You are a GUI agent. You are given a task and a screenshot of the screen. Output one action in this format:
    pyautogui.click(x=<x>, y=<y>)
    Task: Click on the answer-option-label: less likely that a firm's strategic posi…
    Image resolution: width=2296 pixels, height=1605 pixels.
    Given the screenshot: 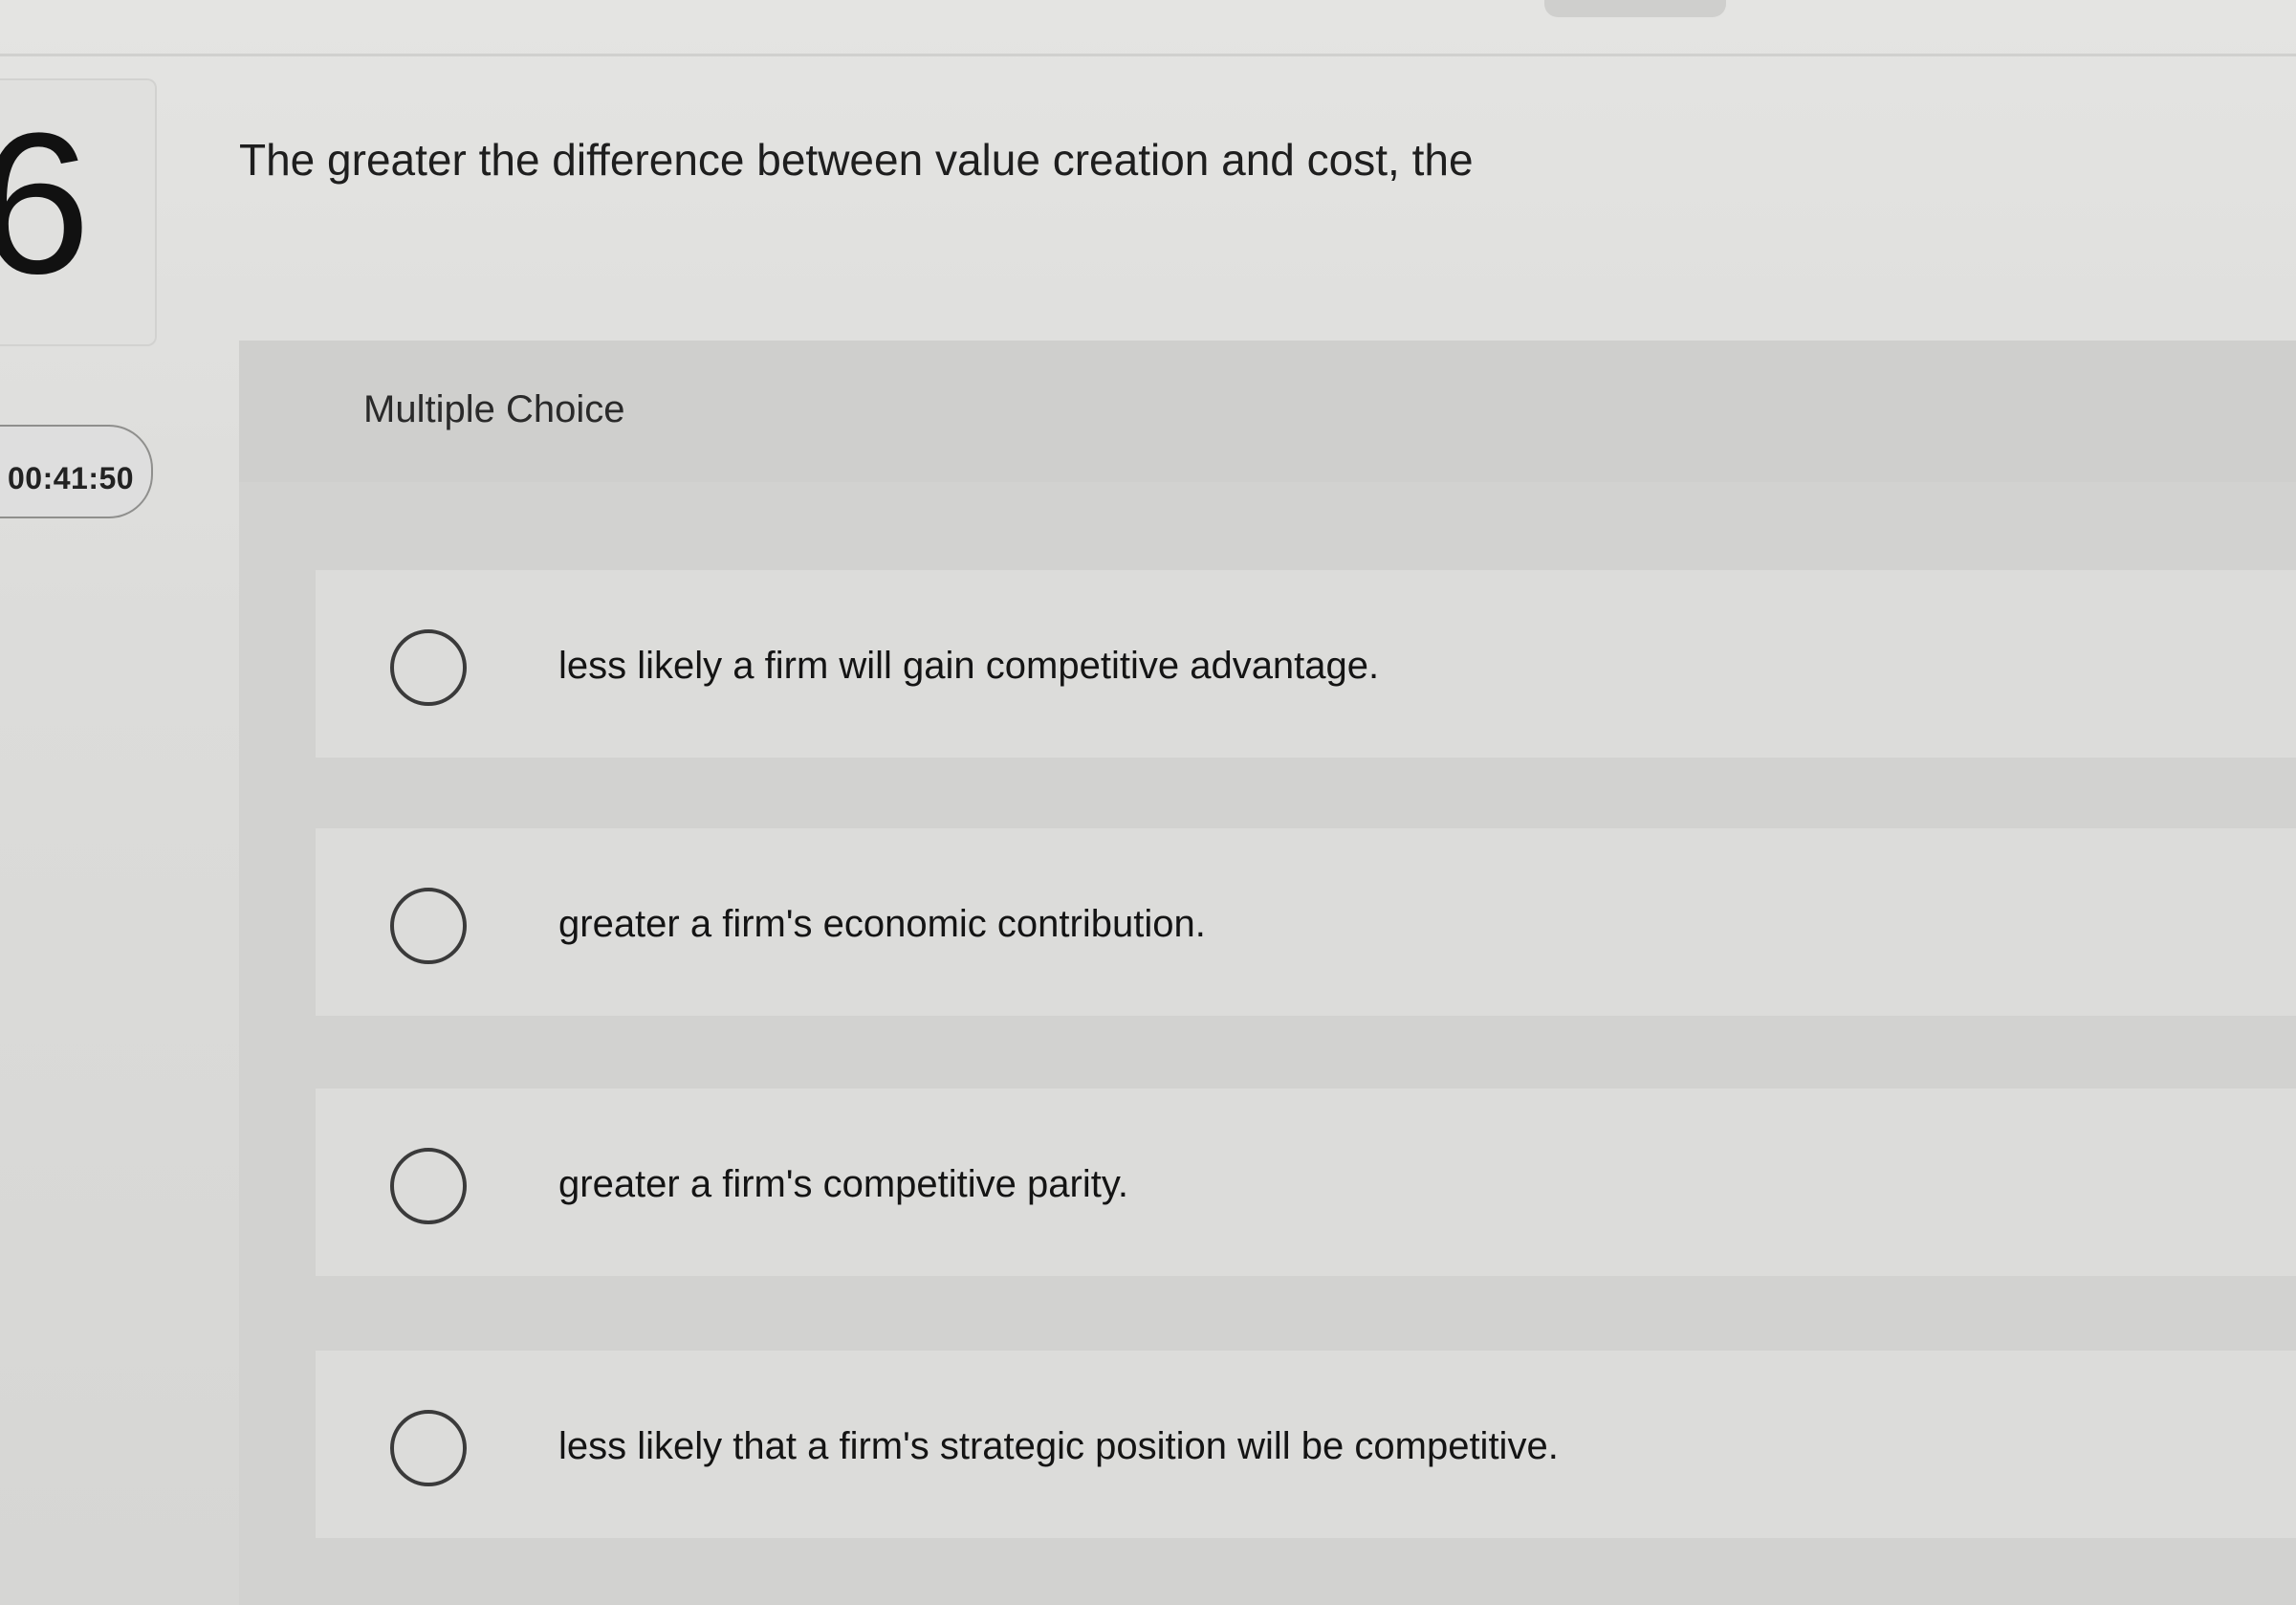 What is the action you would take?
    pyautogui.click(x=1058, y=1446)
    